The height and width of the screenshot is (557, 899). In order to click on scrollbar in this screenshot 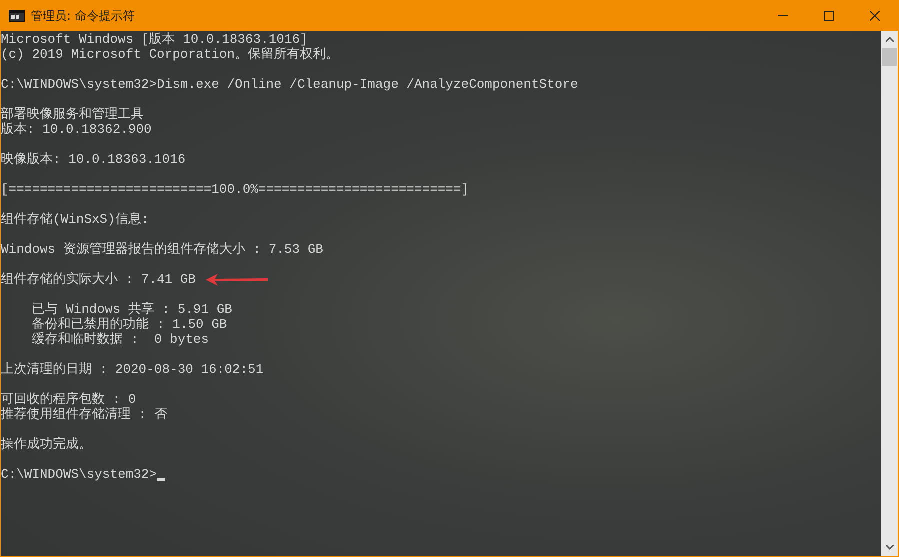, I will do `click(889, 293)`.